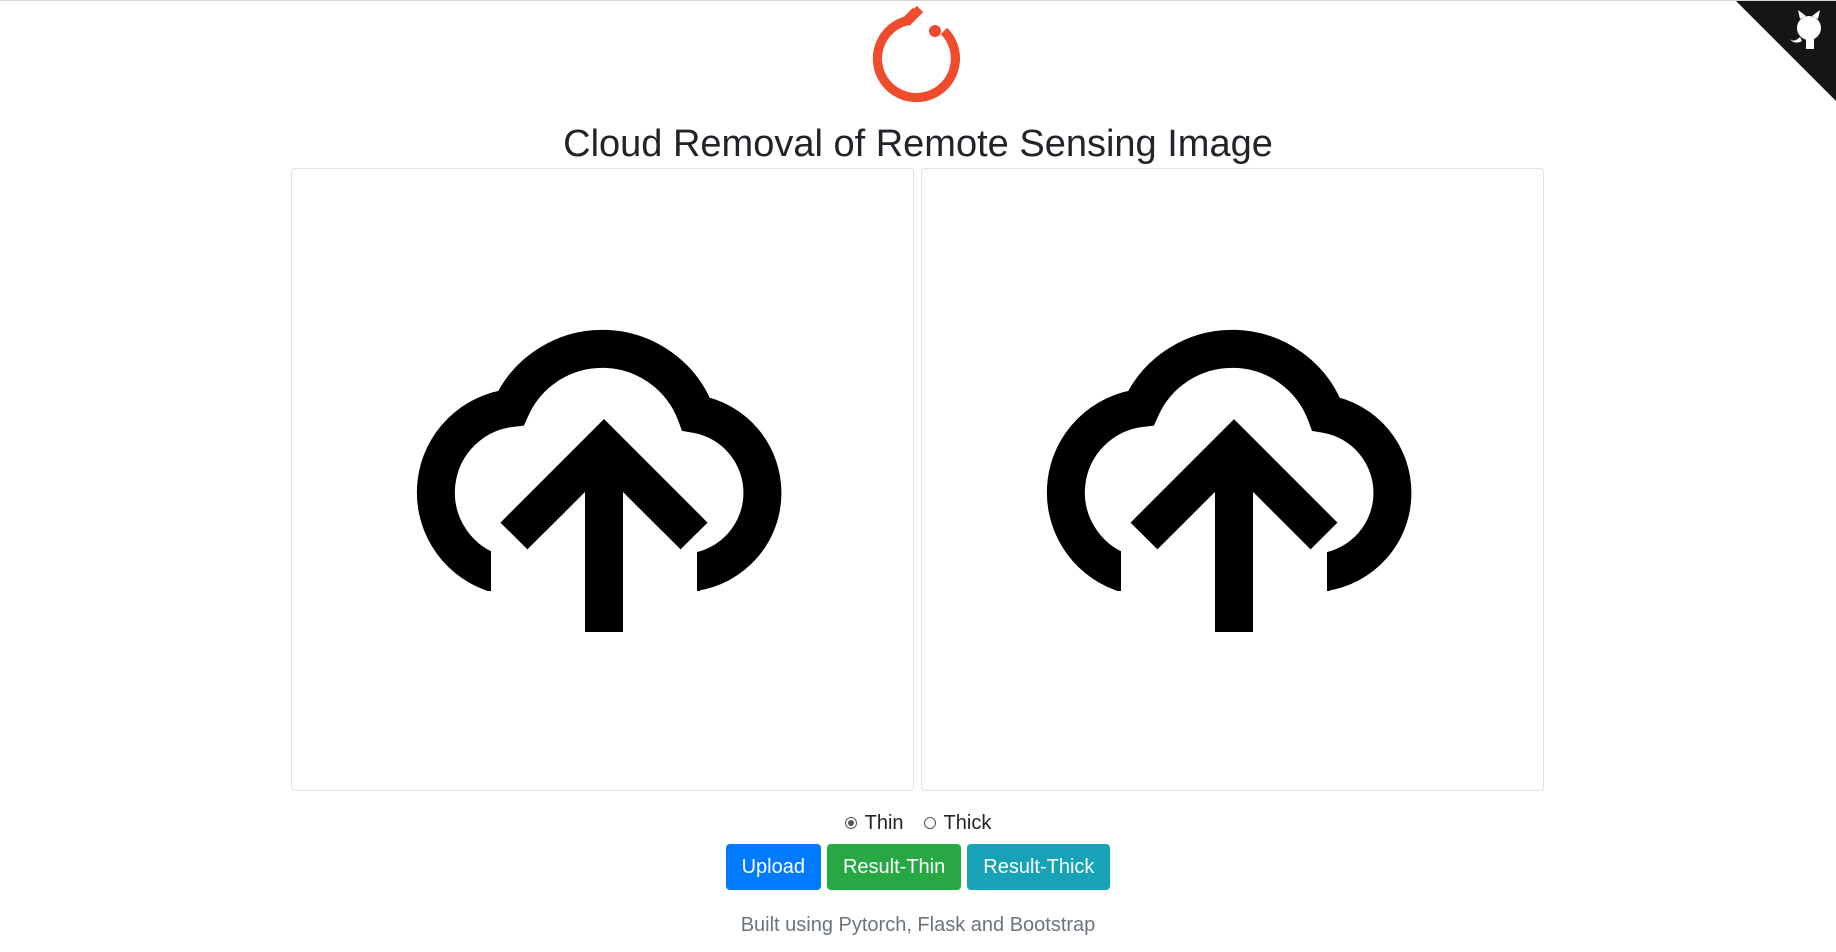  I want to click on radio-thin: Thin, so click(874, 823).